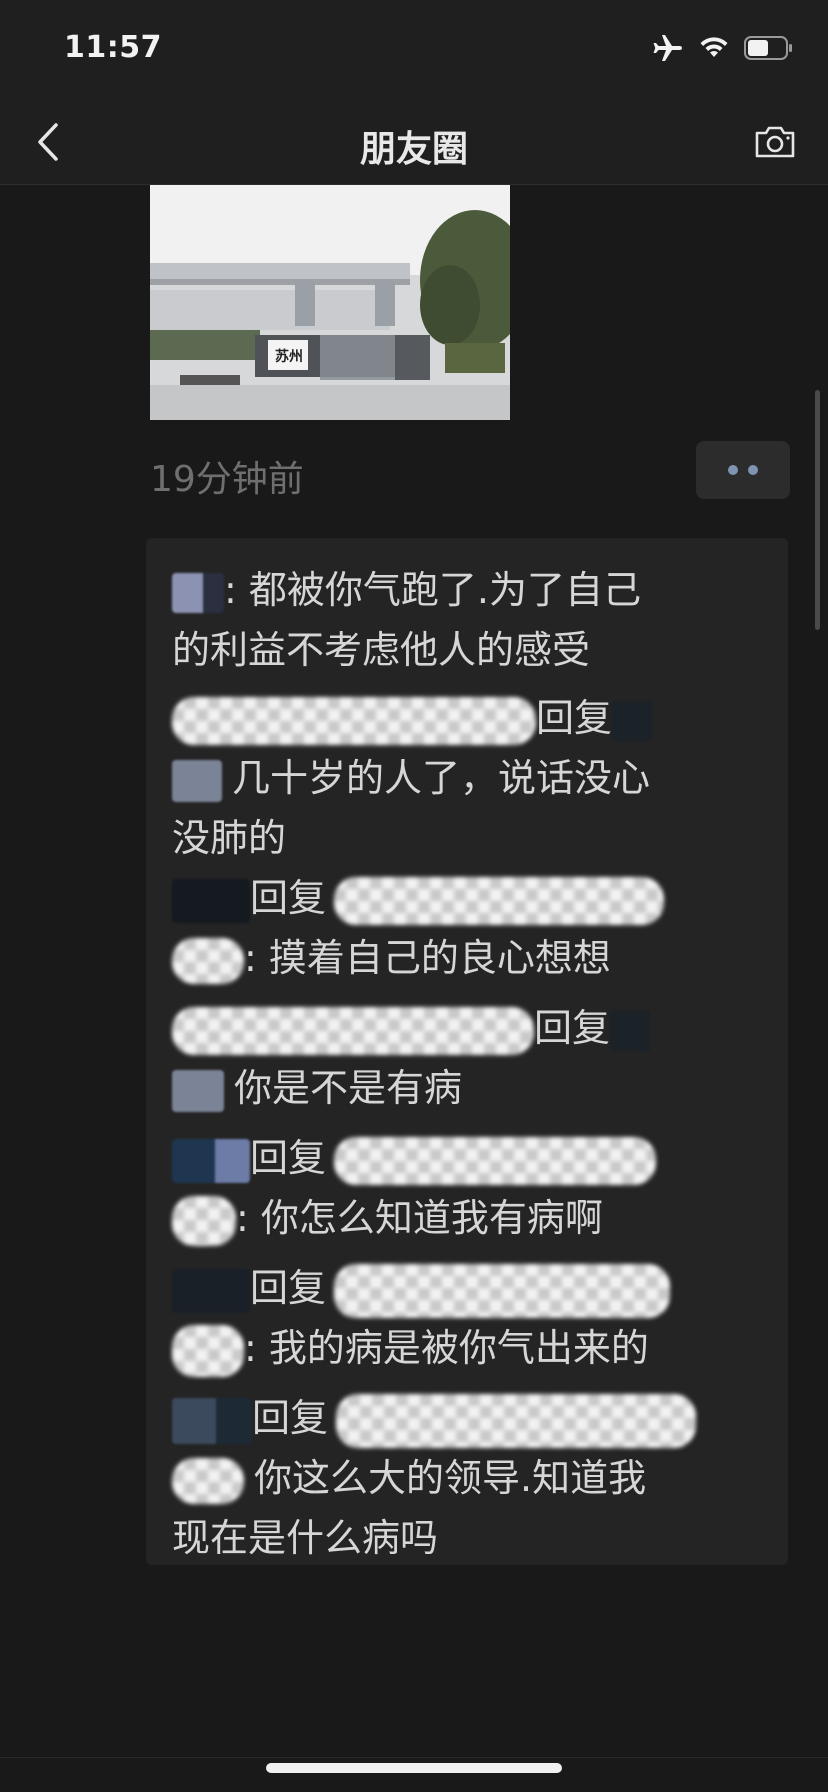  I want to click on status-icons, so click(723, 50).